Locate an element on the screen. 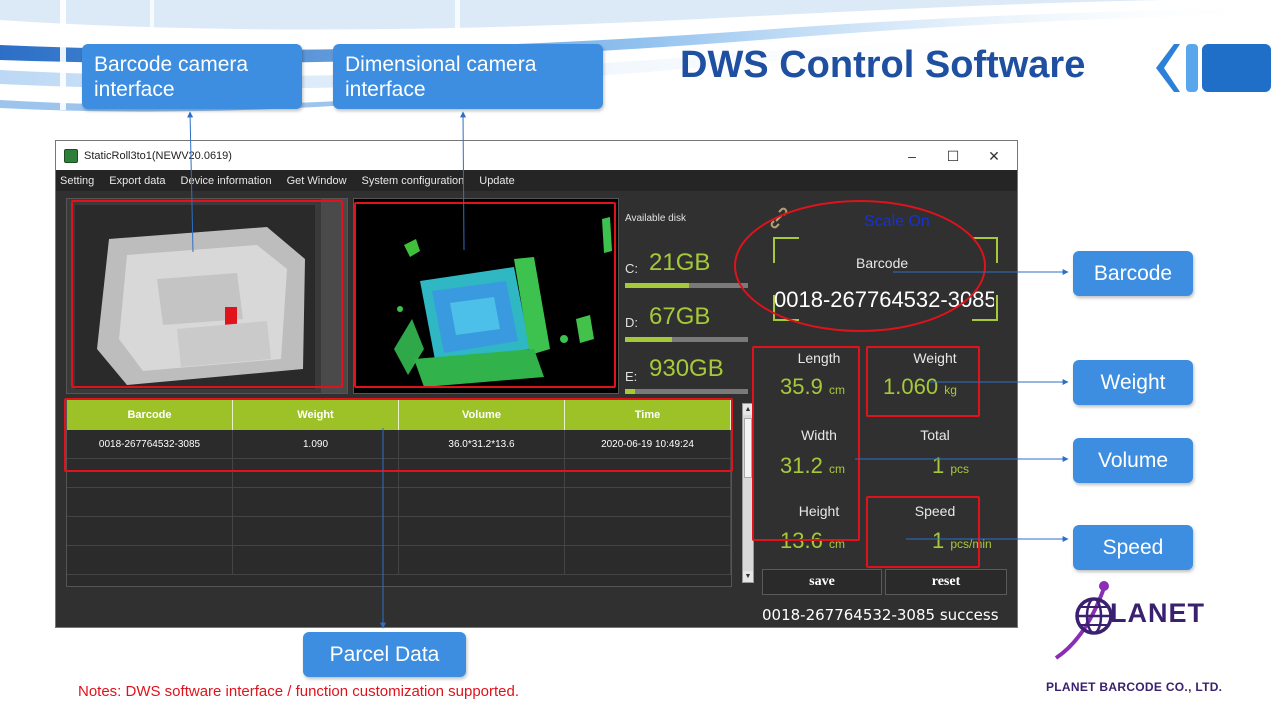 This screenshot has height=710, width=1271. close-button: ✕ is located at coordinates (994, 156).